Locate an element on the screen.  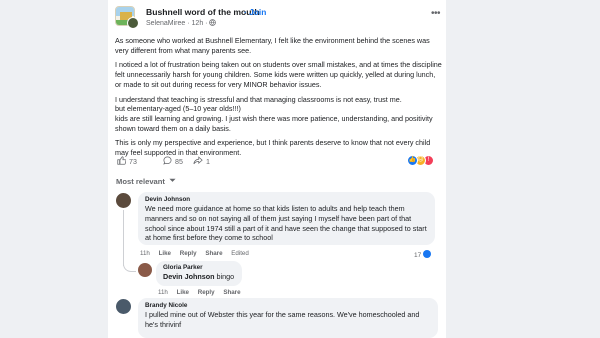
reaction-summary: 👍 ☹ ! is located at coordinates (424, 160).